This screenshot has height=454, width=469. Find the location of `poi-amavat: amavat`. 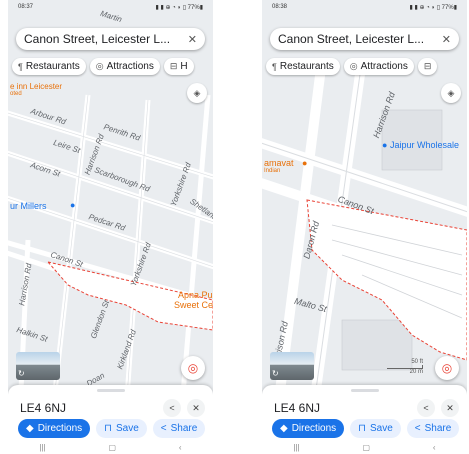

poi-amavat: amavat is located at coordinates (279, 163).